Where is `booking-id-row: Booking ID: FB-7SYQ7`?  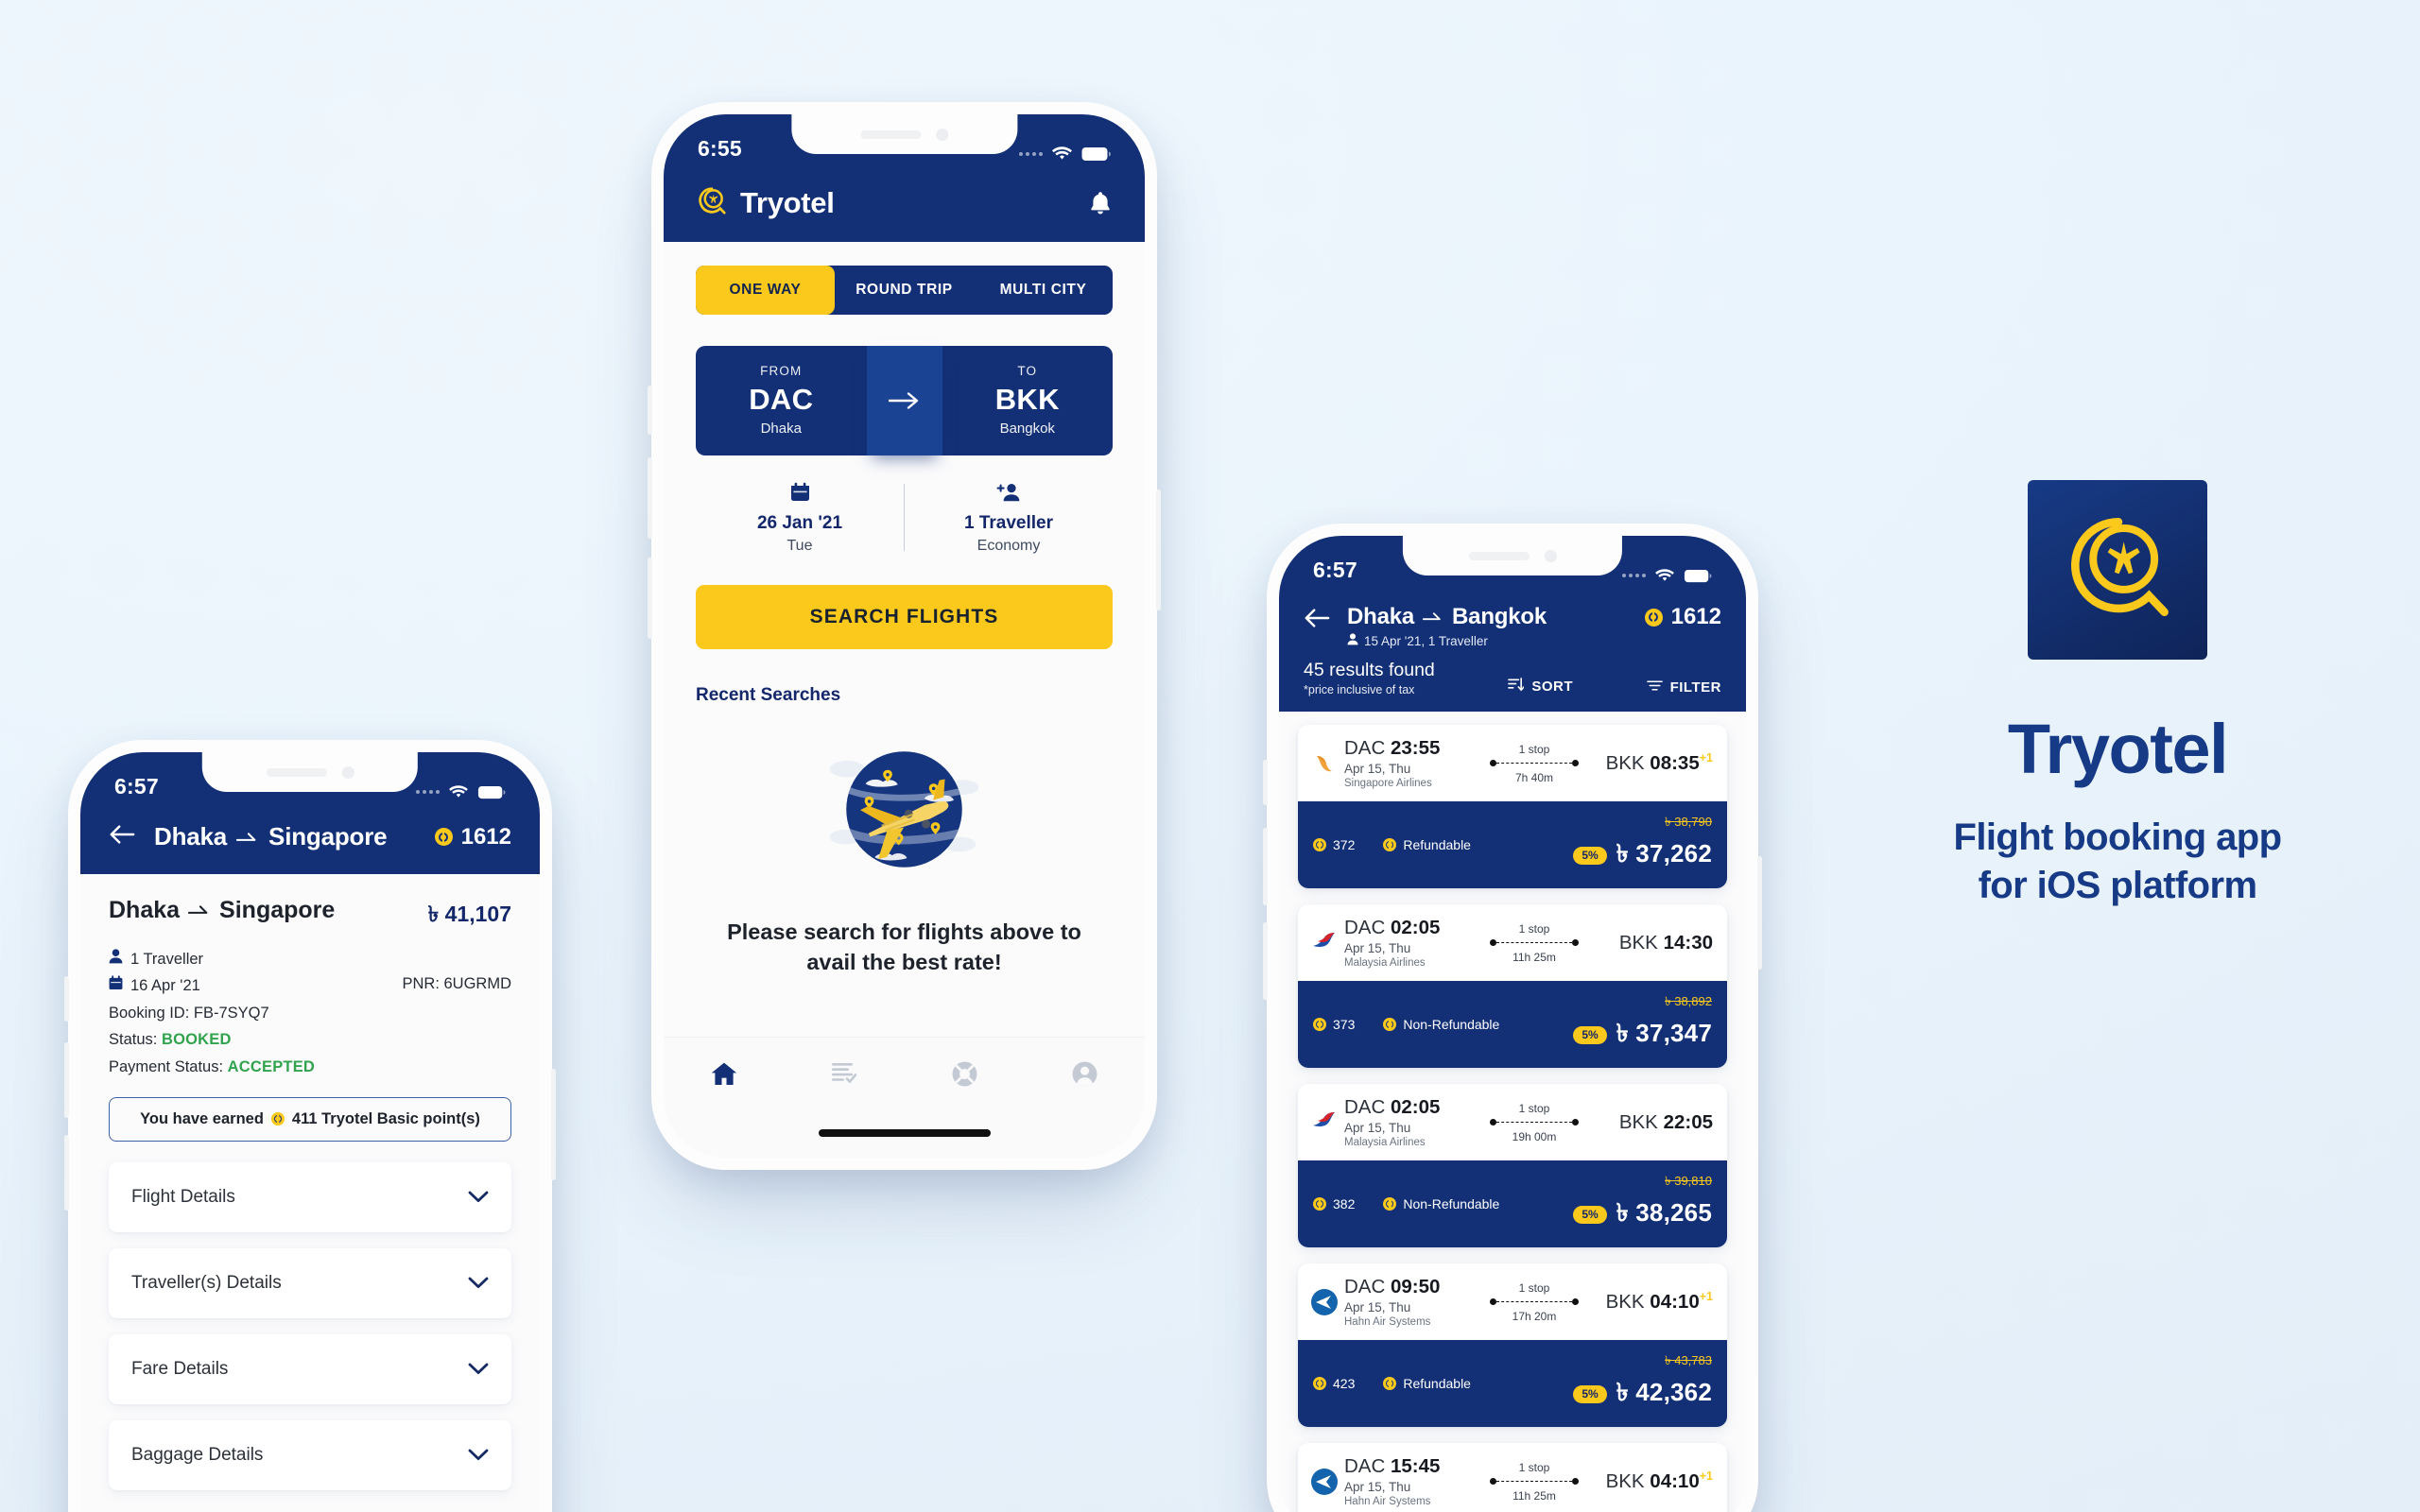 booking-id-row: Booking ID: FB-7SYQ7 is located at coordinates (212, 1013).